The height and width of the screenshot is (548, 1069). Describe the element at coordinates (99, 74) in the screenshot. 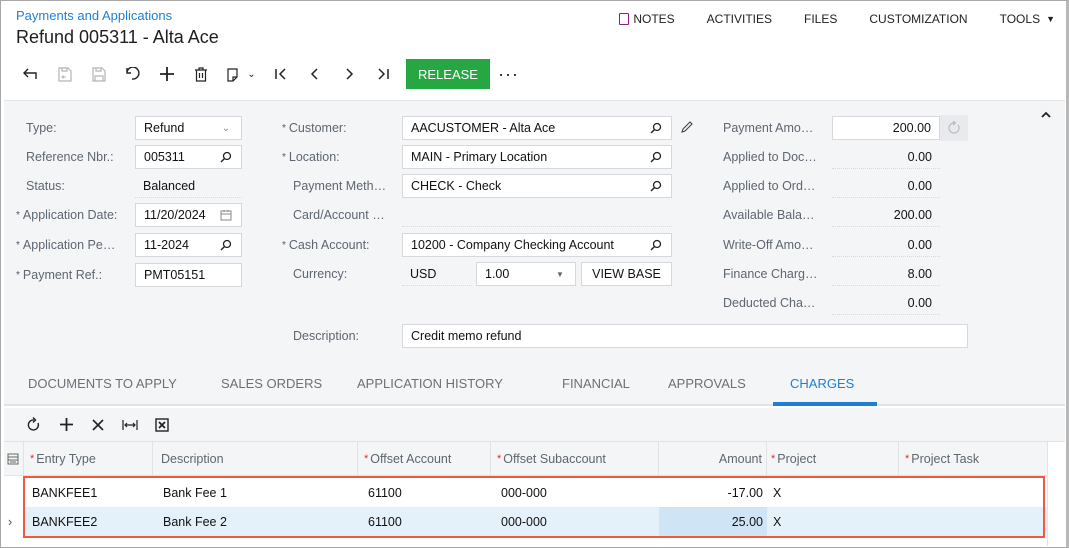

I see `save-button` at that location.